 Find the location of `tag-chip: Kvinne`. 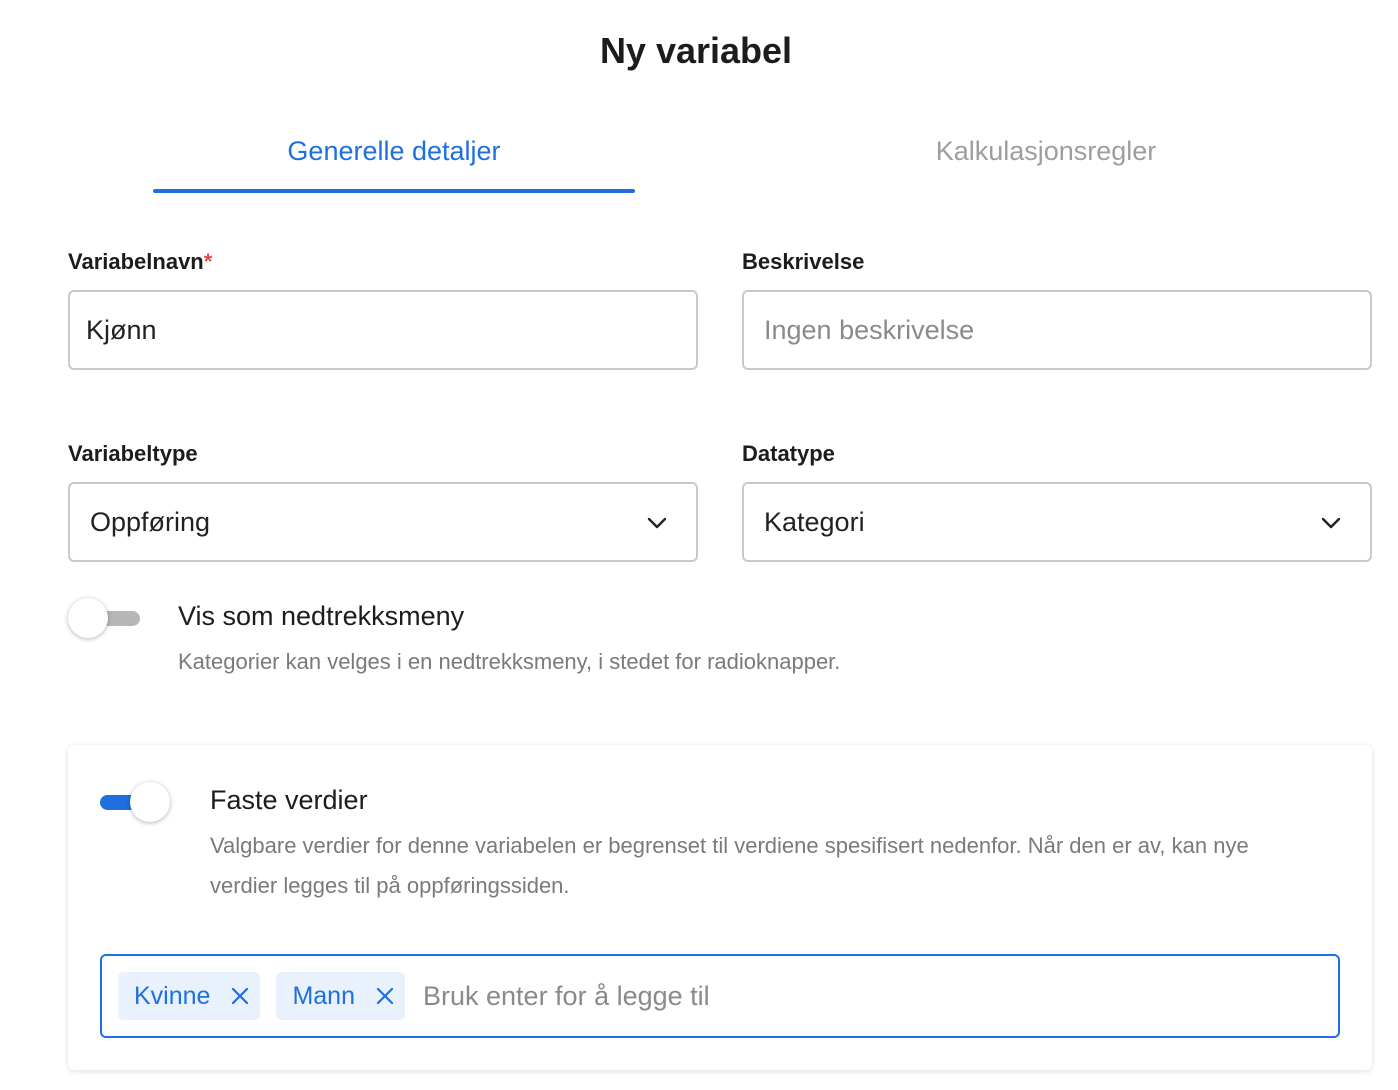

tag-chip: Kvinne is located at coordinates (189, 996).